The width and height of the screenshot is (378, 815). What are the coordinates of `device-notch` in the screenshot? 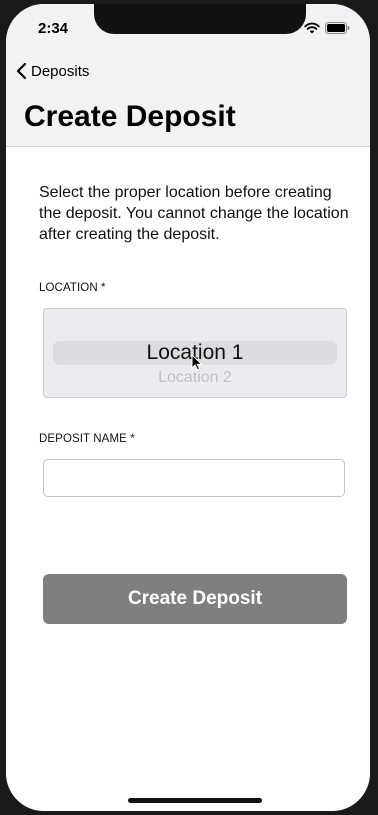 It's located at (200, 19).